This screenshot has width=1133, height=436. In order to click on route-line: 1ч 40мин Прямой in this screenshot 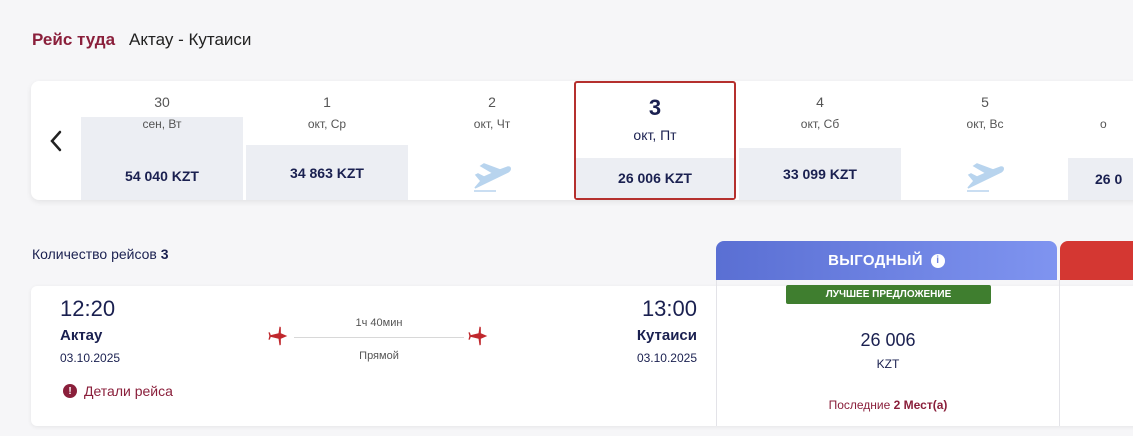, I will do `click(379, 339)`.